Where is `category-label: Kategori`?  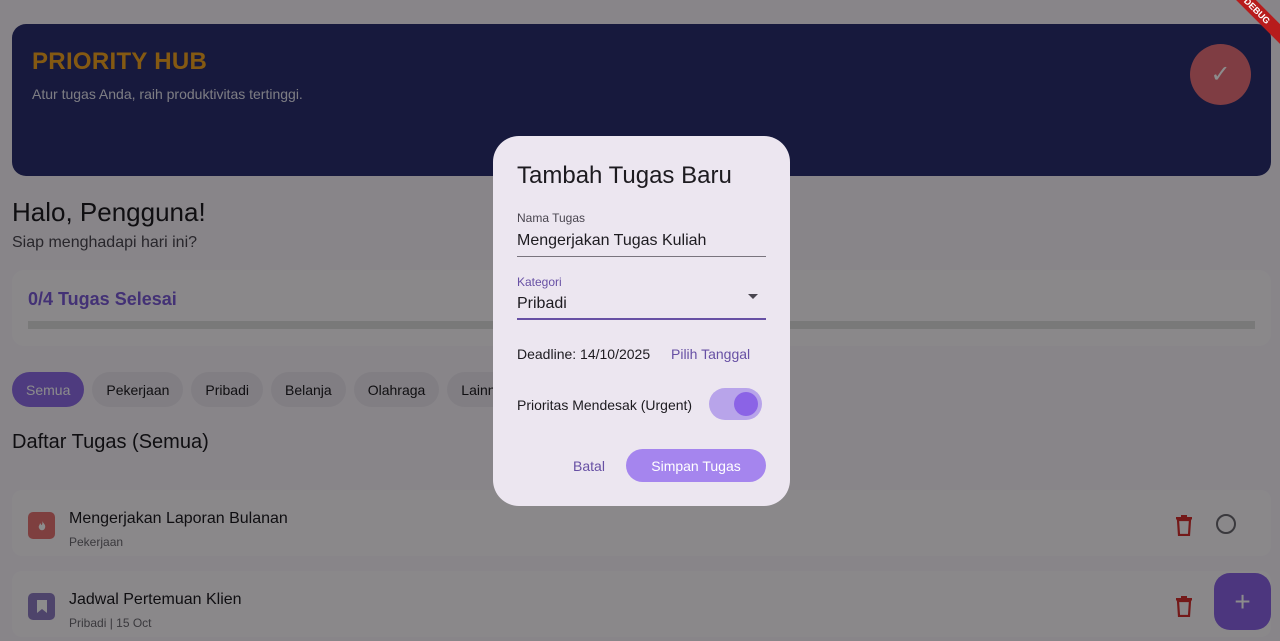
category-label: Kategori is located at coordinates (539, 282).